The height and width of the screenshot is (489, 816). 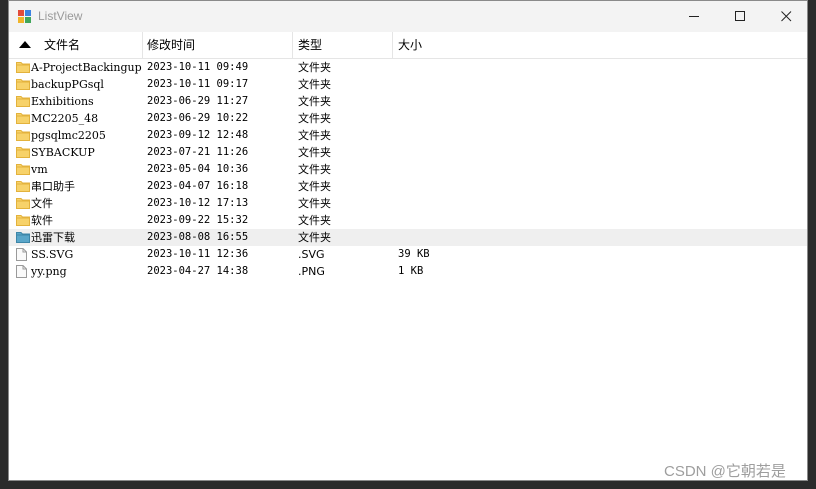 I want to click on list-item: 文件 2023-10-12 17:13 文件夹, so click(x=408, y=203).